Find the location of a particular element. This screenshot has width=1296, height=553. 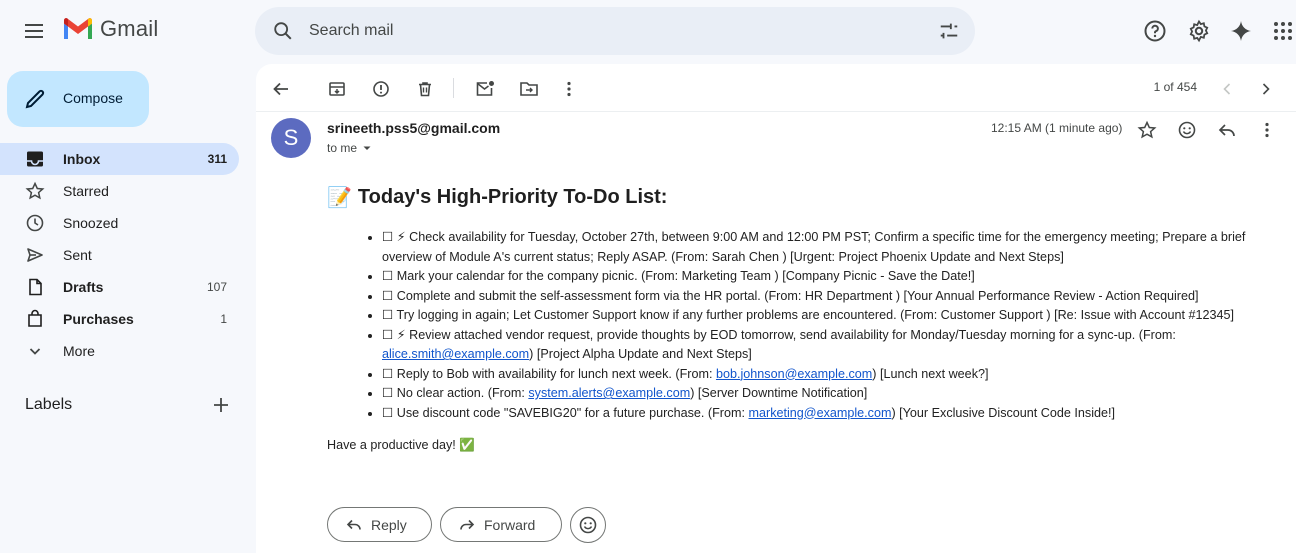

email-signoff: Have a productive day! ✅ is located at coordinates (401, 445).